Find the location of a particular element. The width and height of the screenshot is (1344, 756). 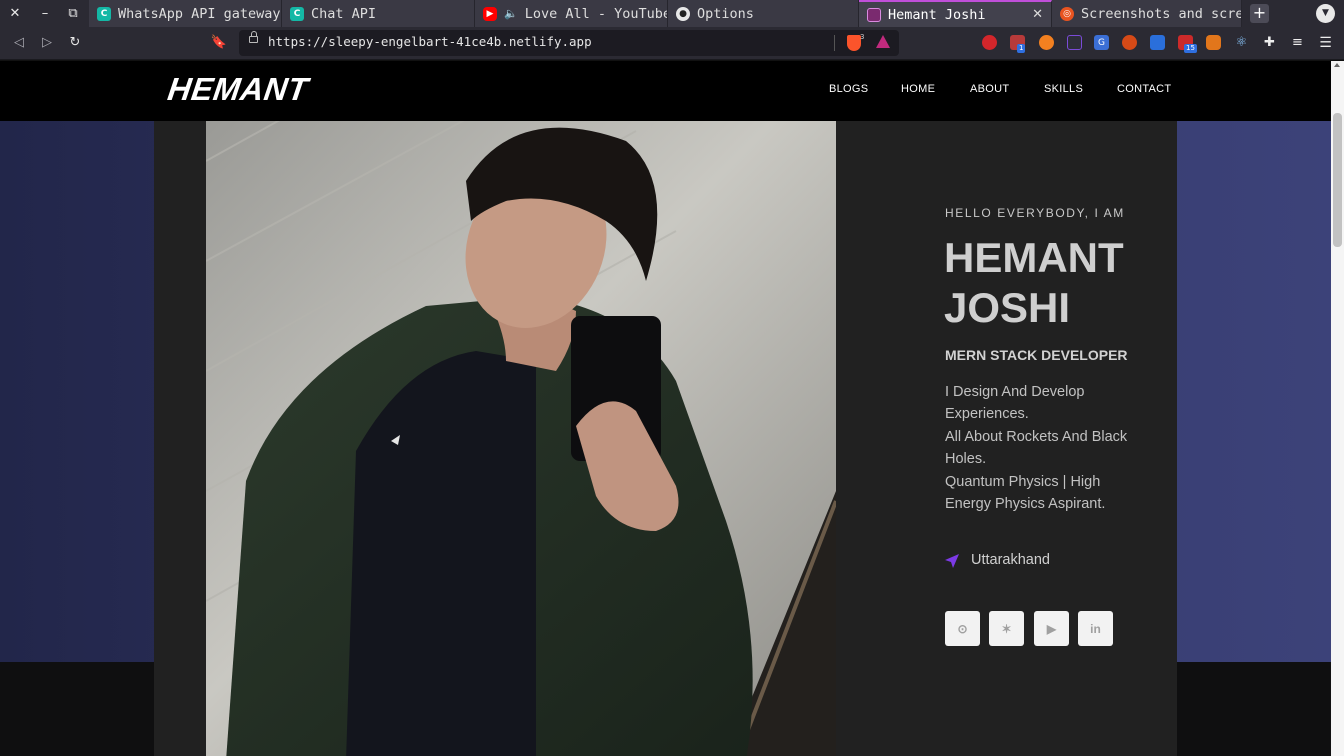

new-tab-button: + is located at coordinates (1259, 13).